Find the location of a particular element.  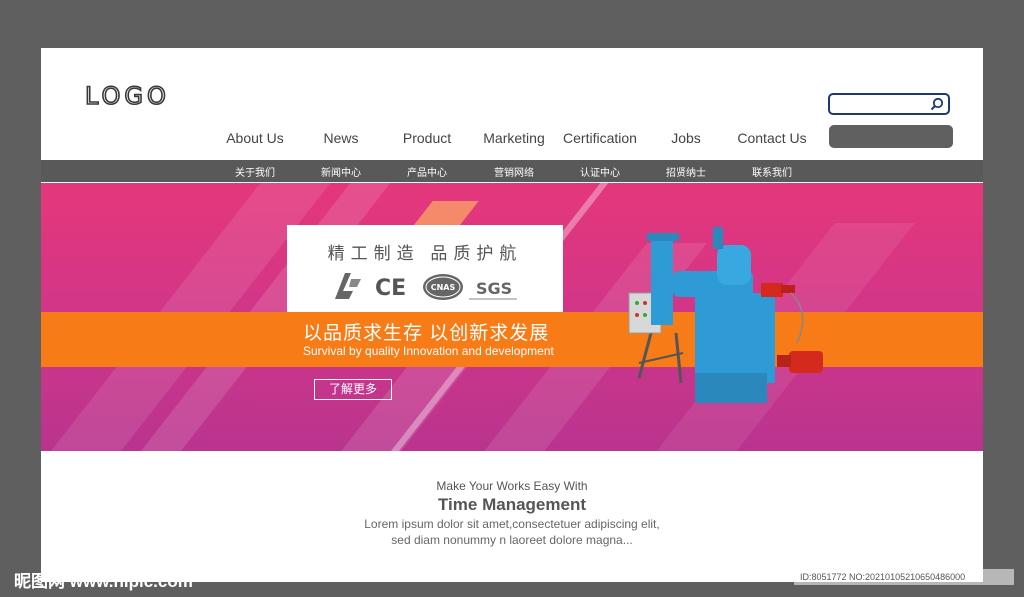

incinerator-machine-image is located at coordinates (725, 315).